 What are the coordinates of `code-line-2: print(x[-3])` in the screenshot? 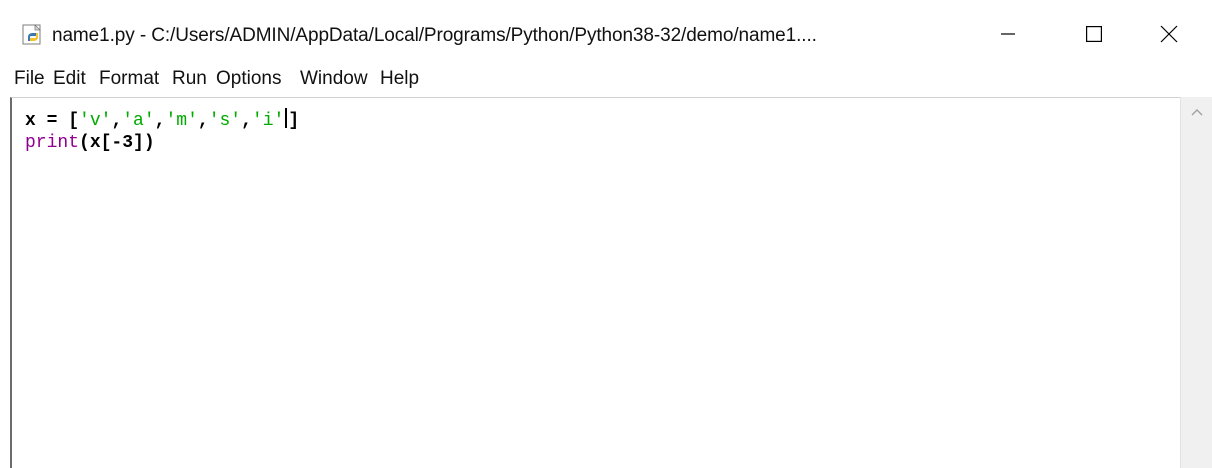 It's located at (90, 143).